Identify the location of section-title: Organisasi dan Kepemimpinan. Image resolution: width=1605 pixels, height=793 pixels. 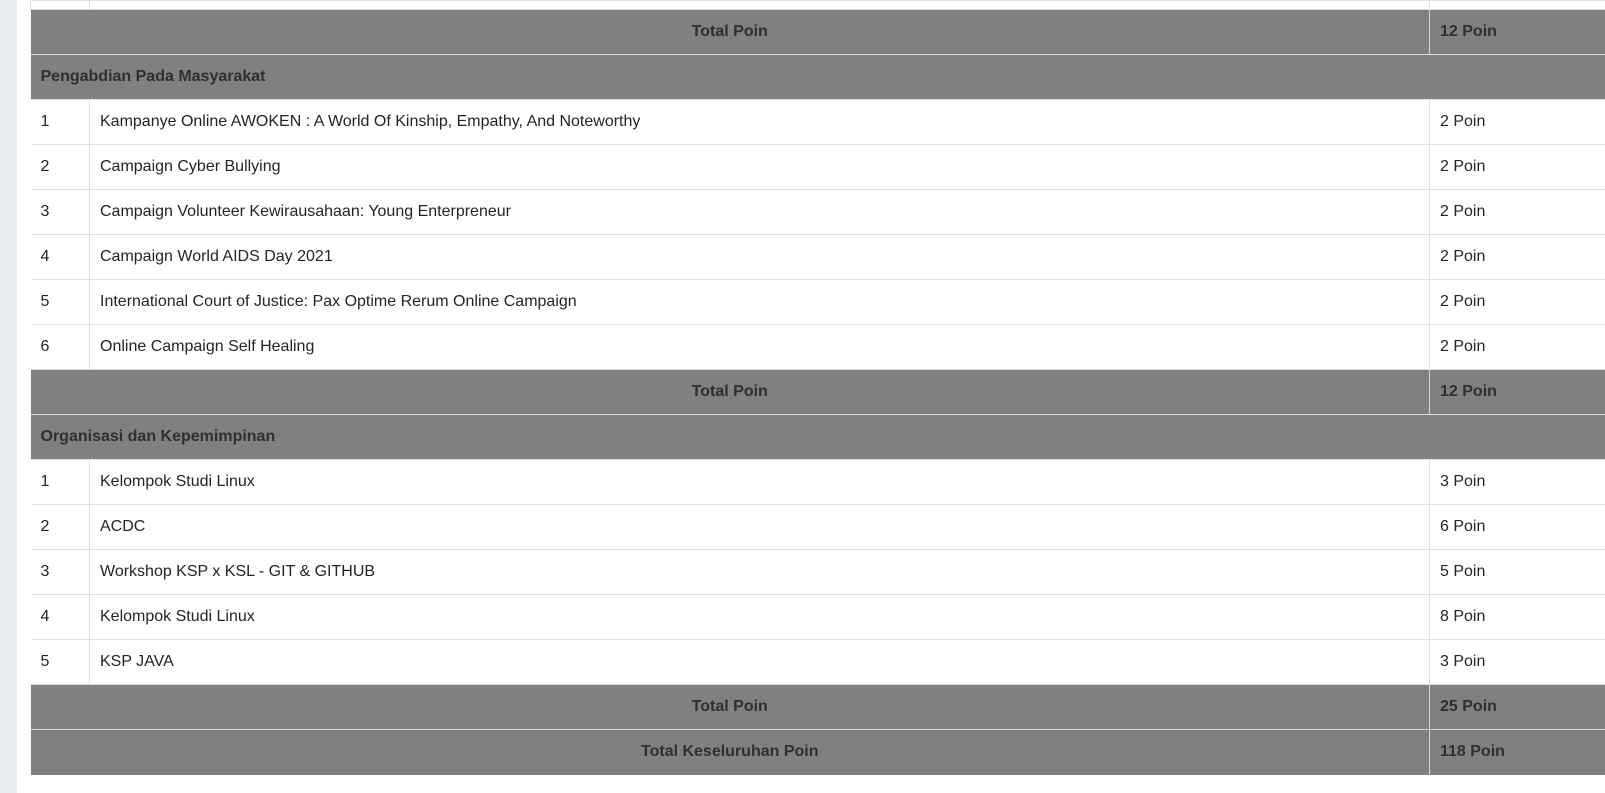
(817, 437).